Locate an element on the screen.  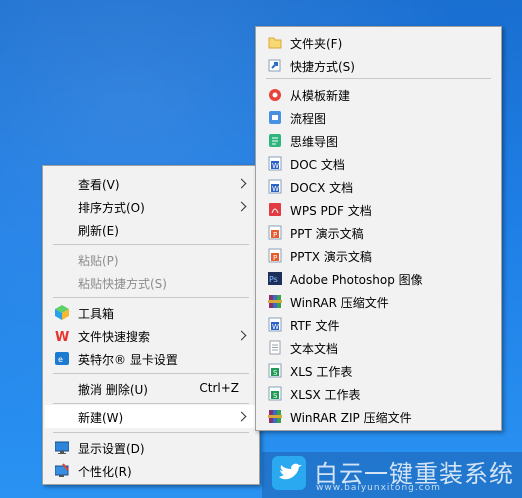
svg-text: e is located at coordinates (60, 359).